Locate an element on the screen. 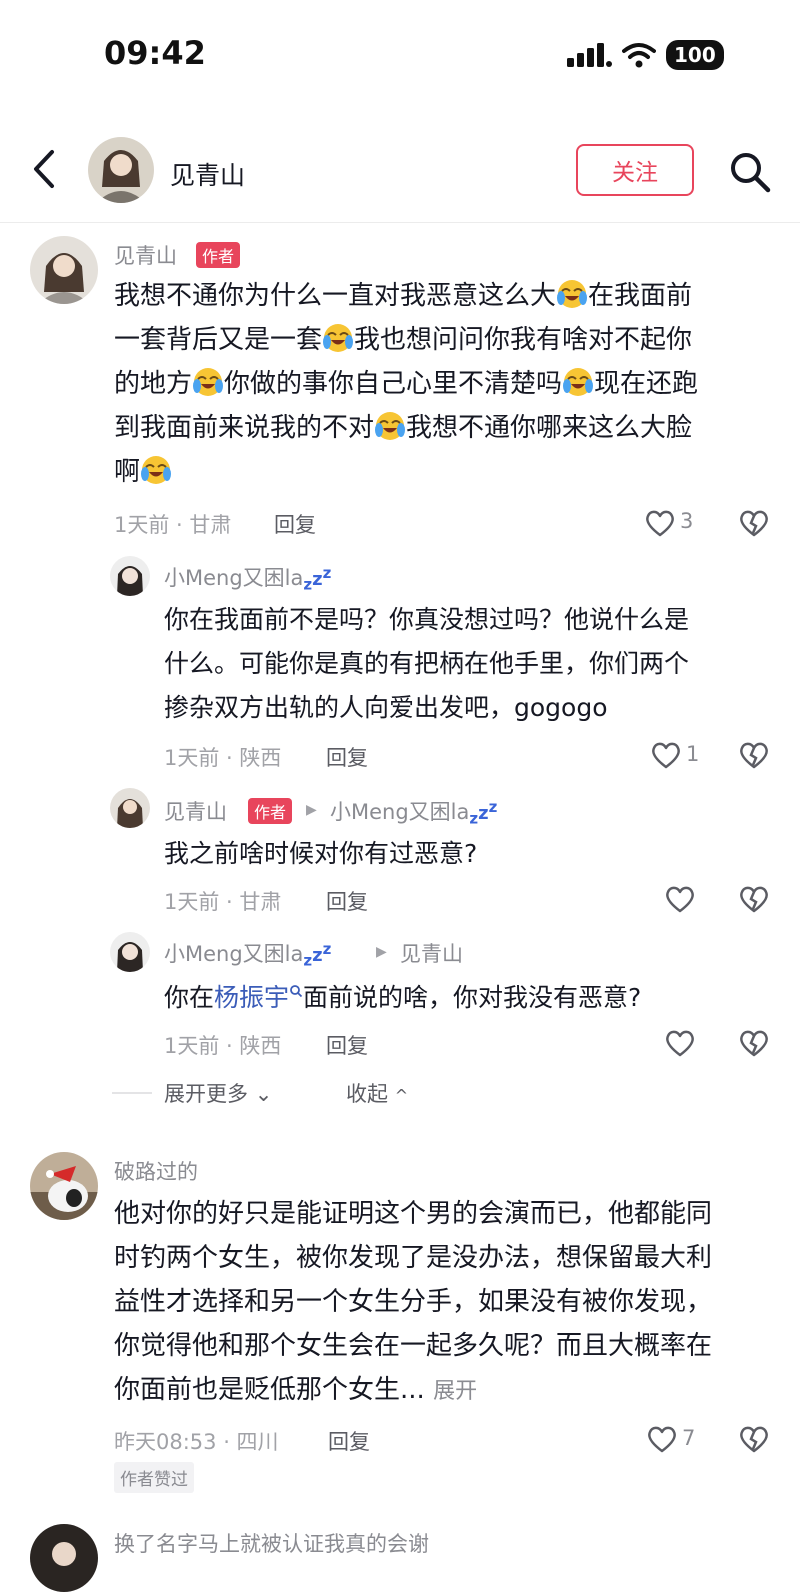  search-link: 杨振宇 is located at coordinates (251, 997).